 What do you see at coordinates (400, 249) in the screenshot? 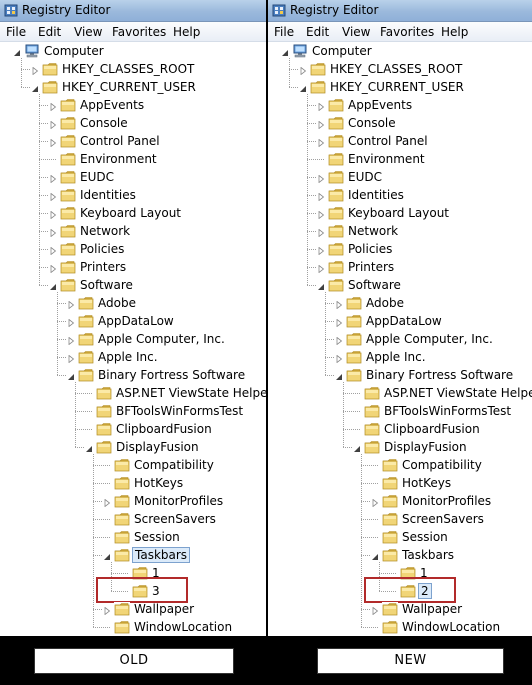
I see `tree-node: Policies` at bounding box center [400, 249].